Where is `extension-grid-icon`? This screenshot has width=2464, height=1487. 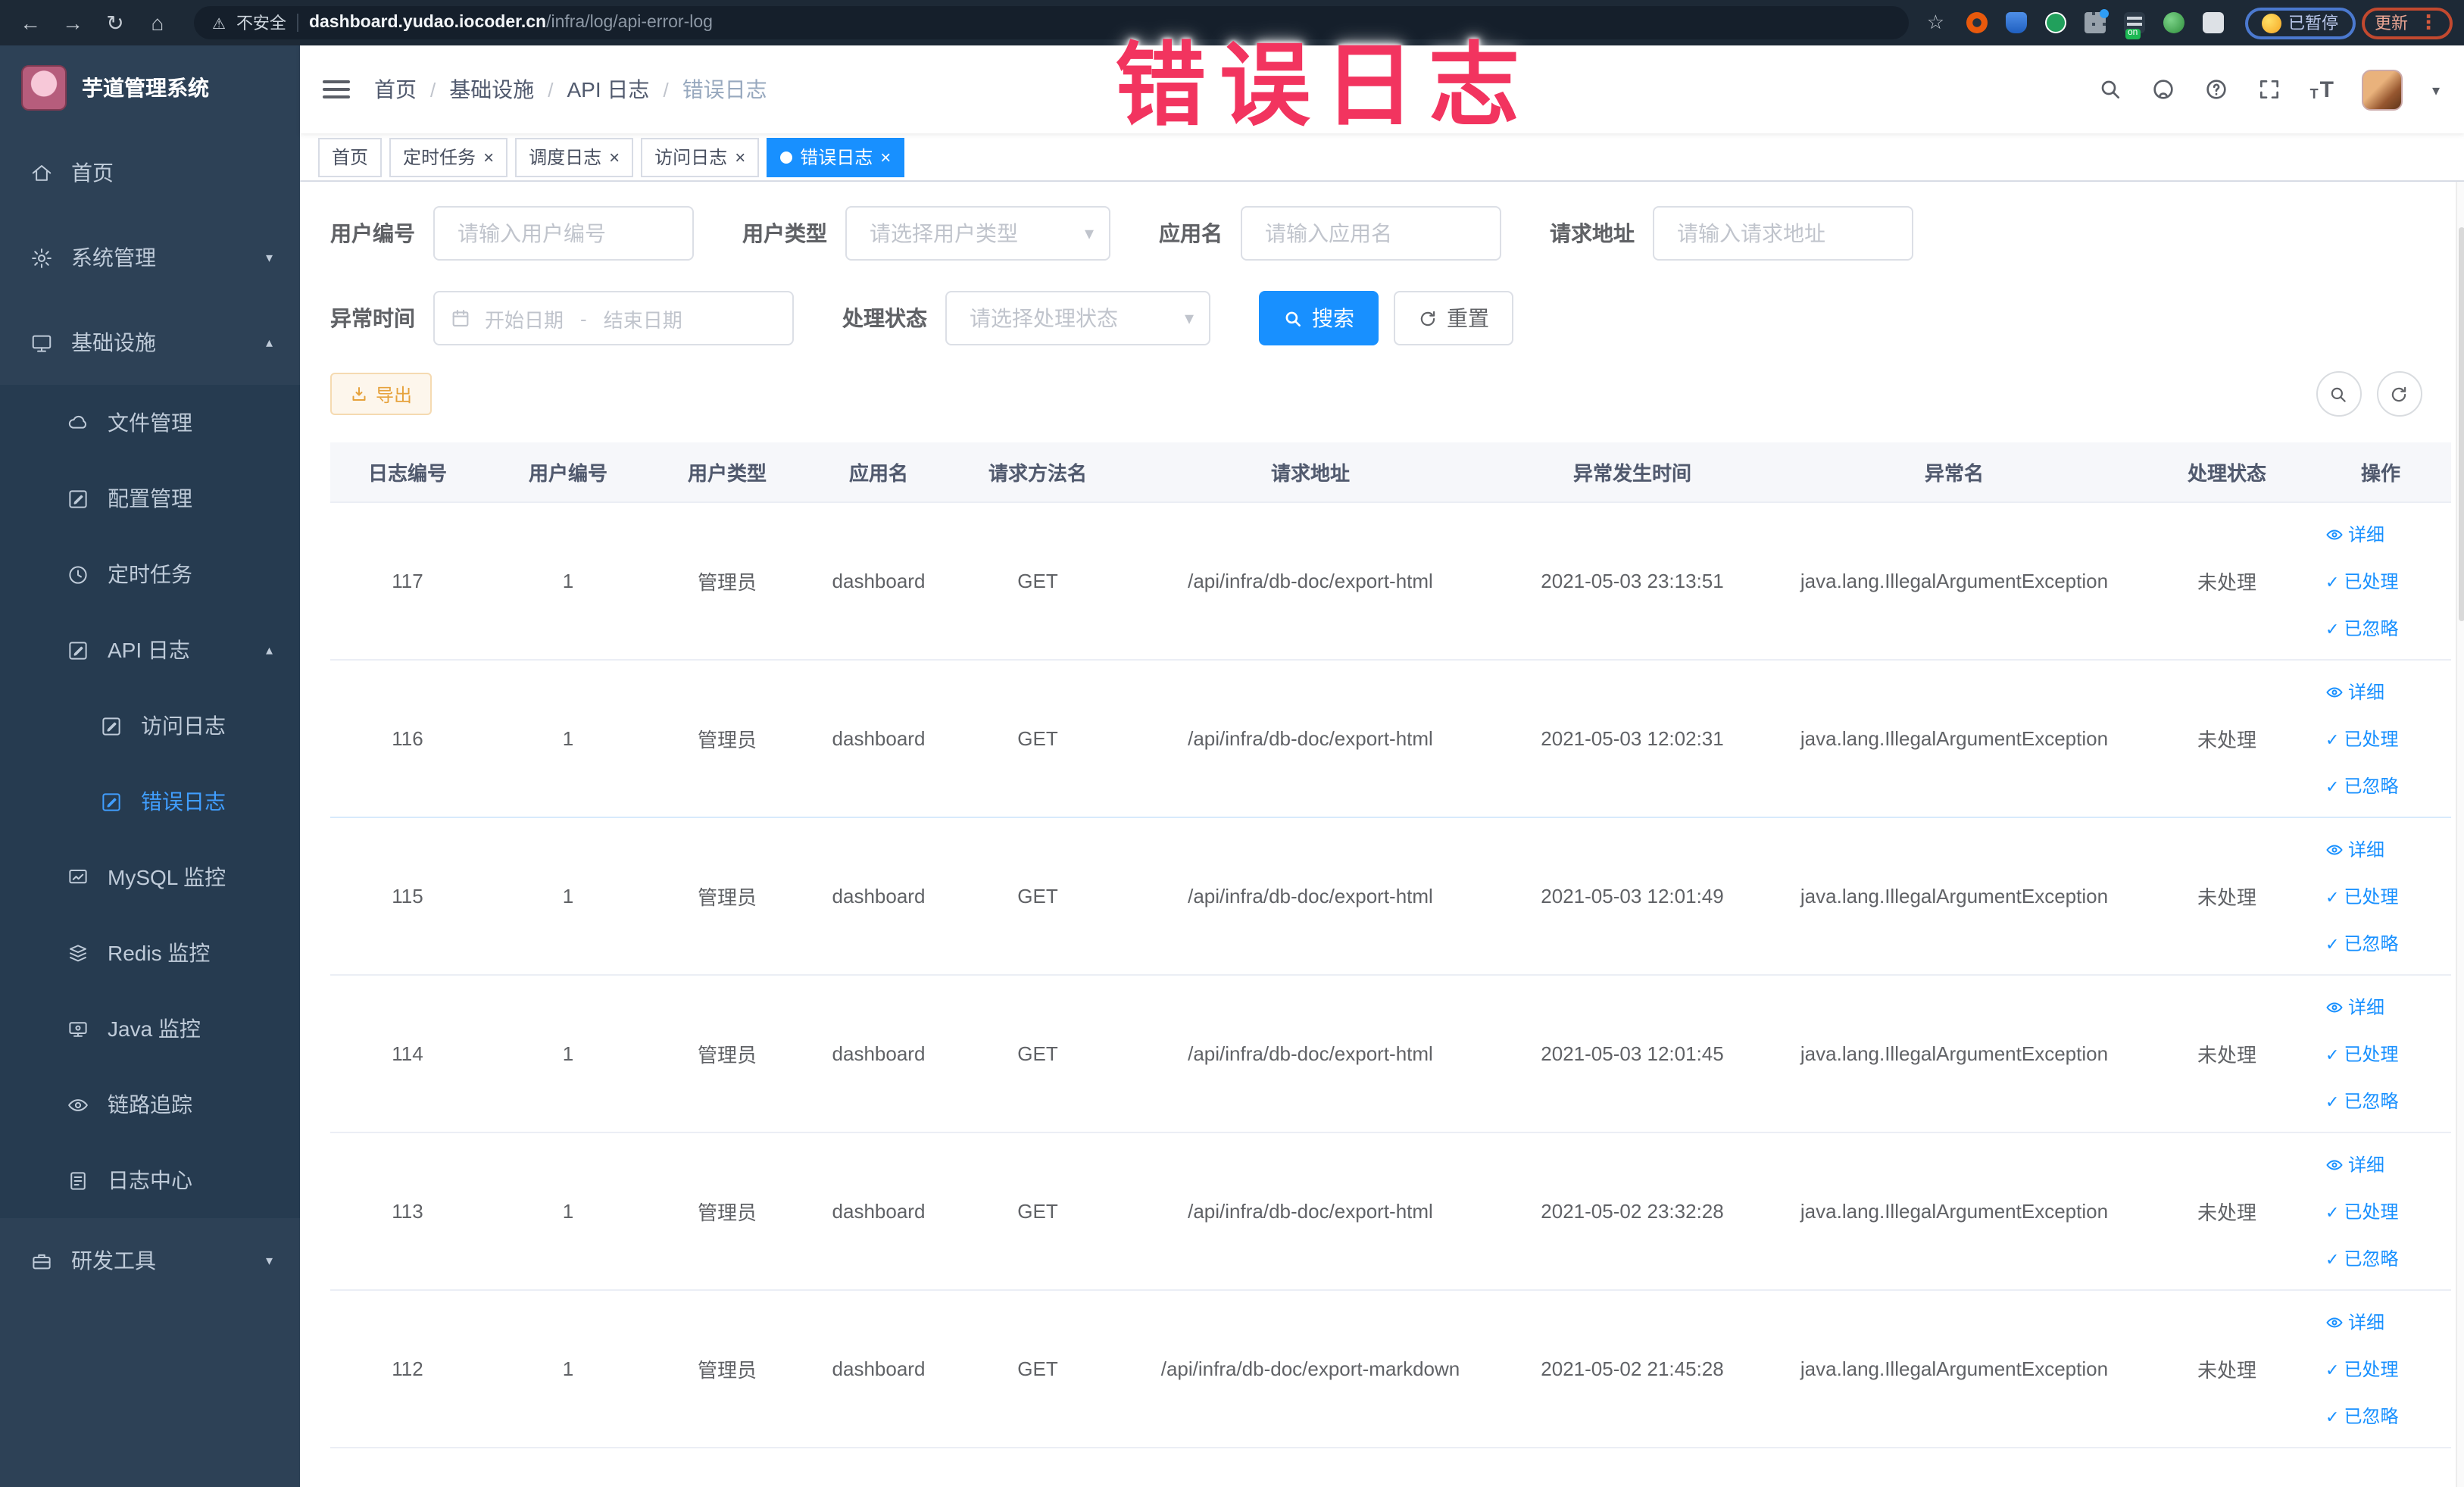
extension-grid-icon is located at coordinates (2096, 21).